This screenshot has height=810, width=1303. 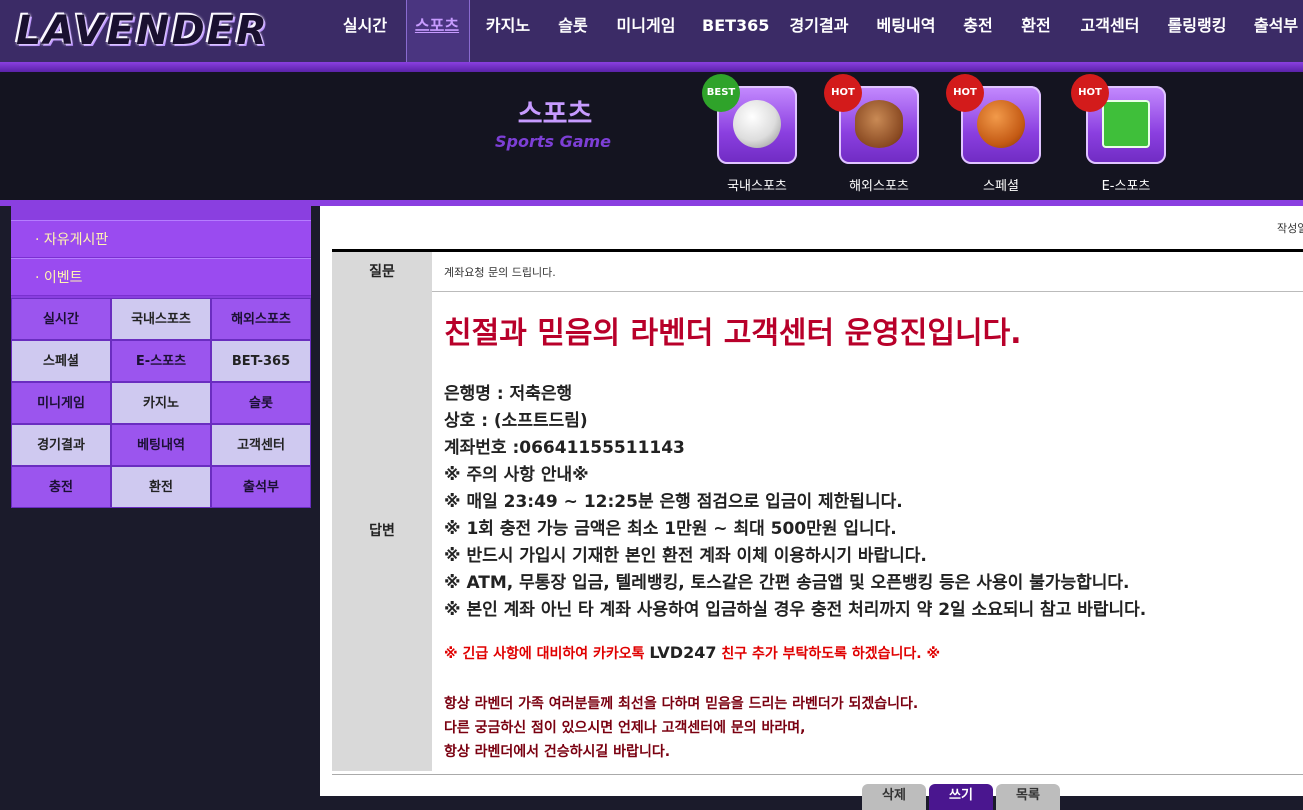 I want to click on nav-item-bet365: BET365, so click(x=735, y=31).